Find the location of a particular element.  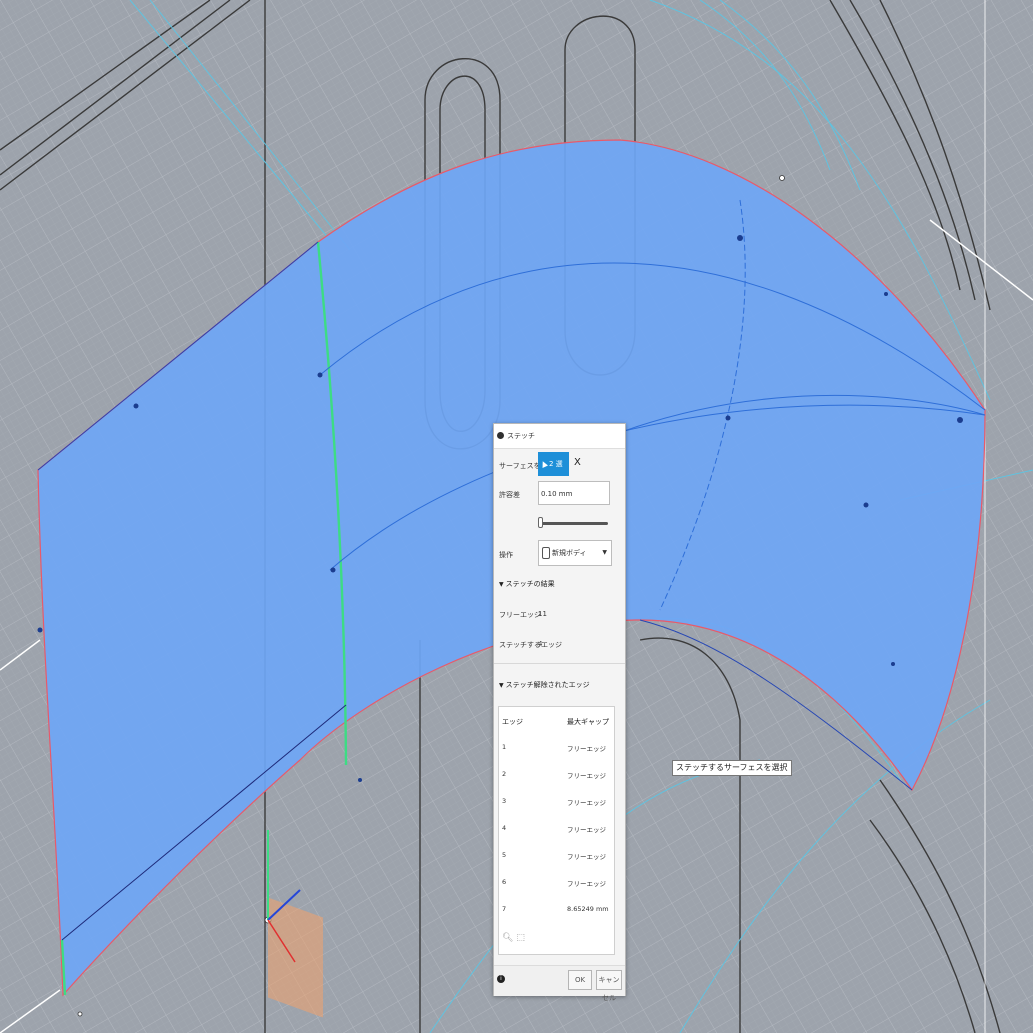

tolerance-label: 許容差 is located at coordinates (509, 495).